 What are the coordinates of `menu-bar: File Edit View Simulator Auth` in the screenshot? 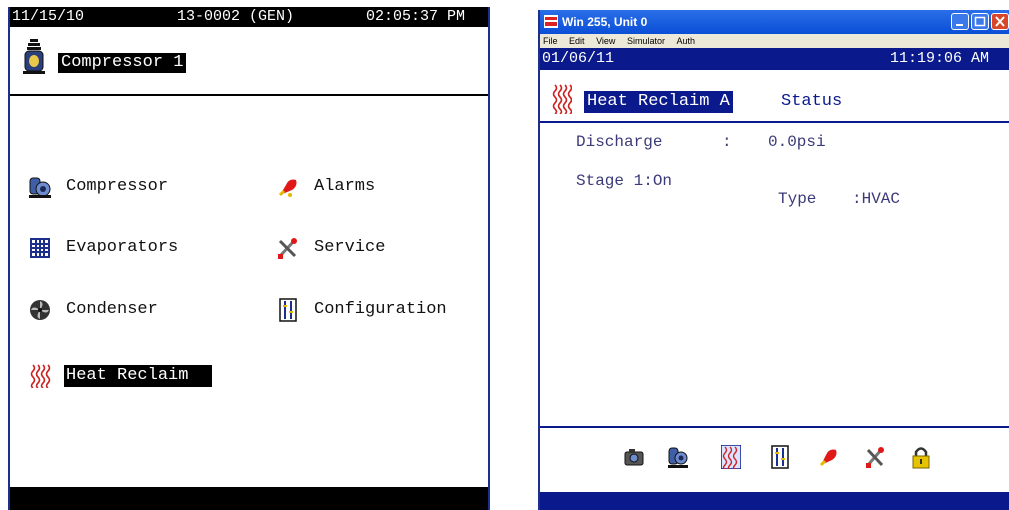 It's located at (774, 41).